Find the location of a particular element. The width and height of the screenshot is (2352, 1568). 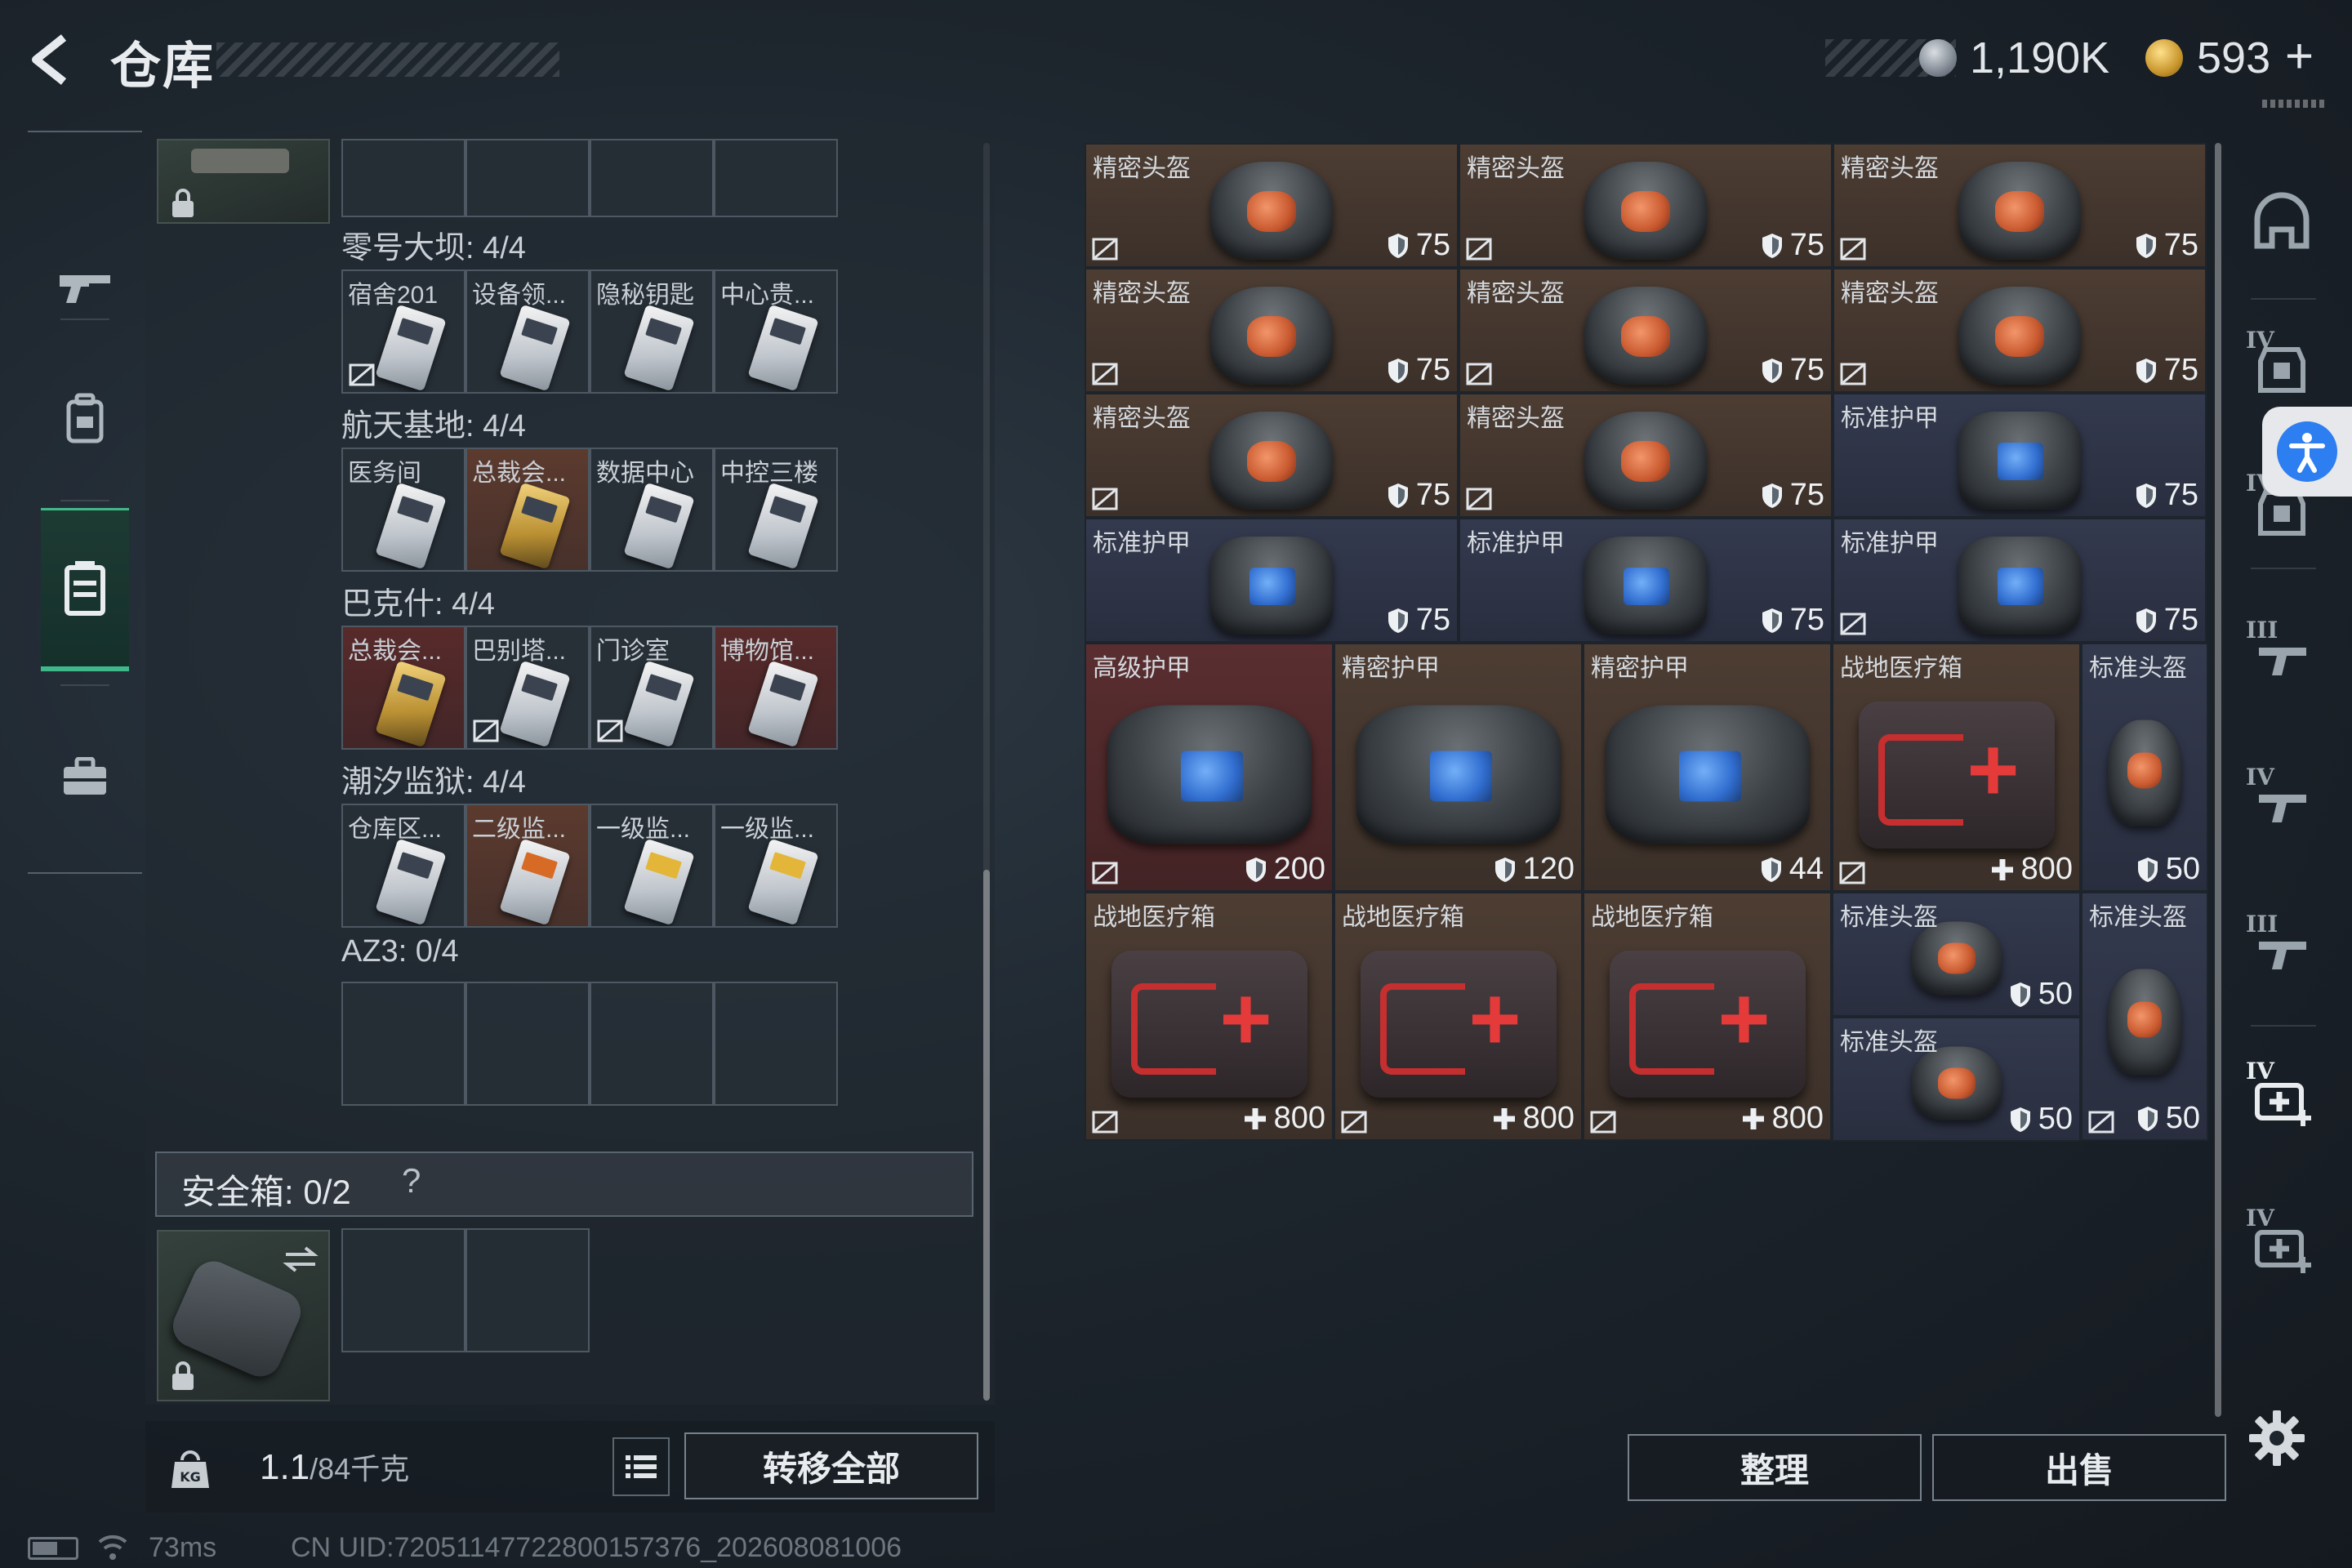

weight-current: 1.1 is located at coordinates (285, 1467).